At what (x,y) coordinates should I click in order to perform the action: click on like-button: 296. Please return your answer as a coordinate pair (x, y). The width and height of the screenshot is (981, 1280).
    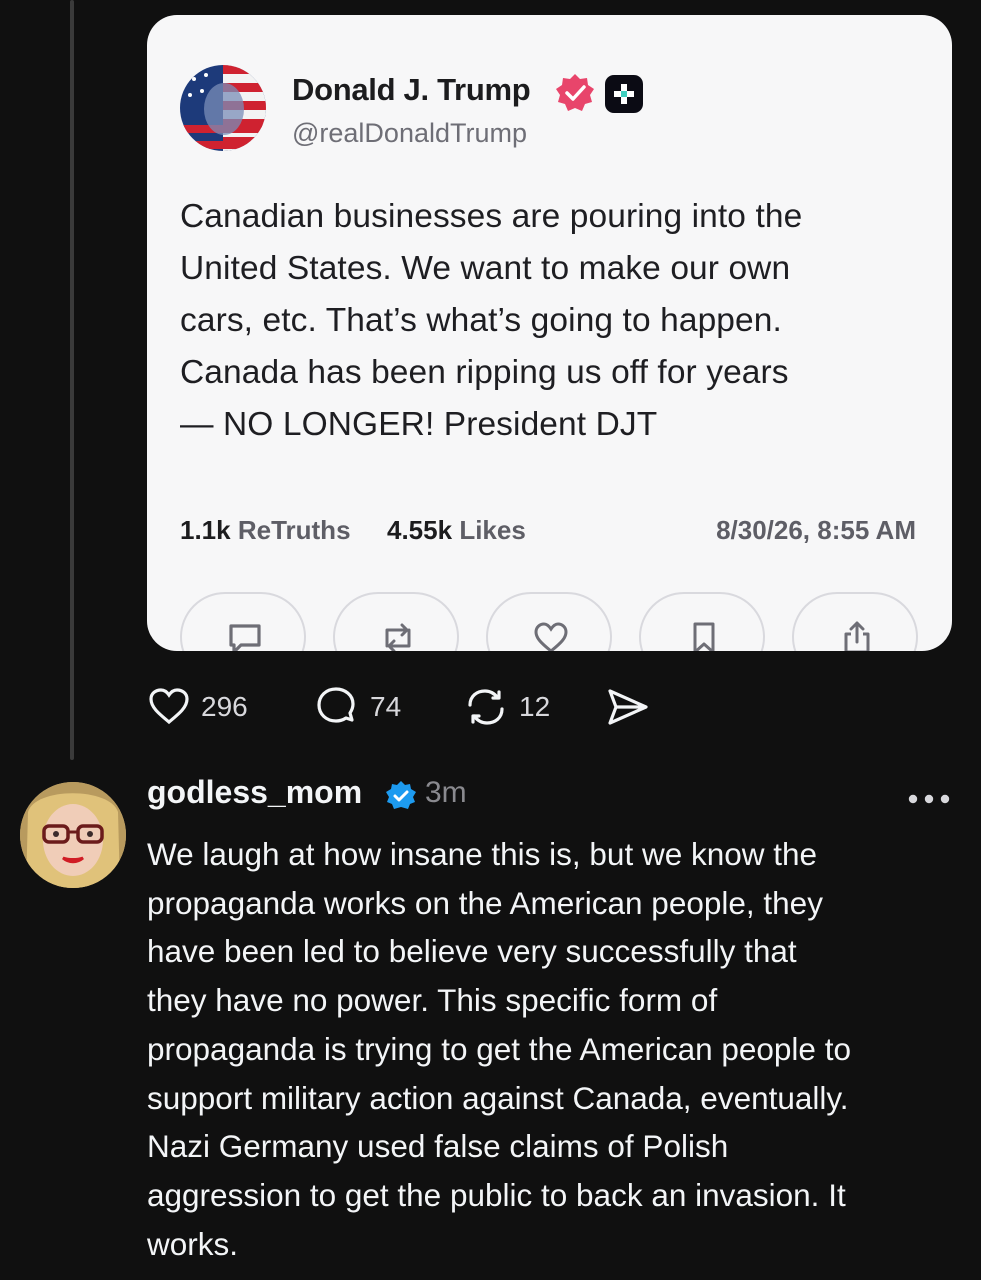
    Looking at the image, I should click on (197, 707).